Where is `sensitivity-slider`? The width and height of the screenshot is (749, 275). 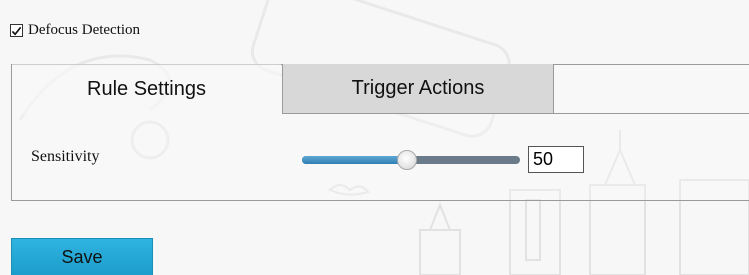 sensitivity-slider is located at coordinates (411, 160).